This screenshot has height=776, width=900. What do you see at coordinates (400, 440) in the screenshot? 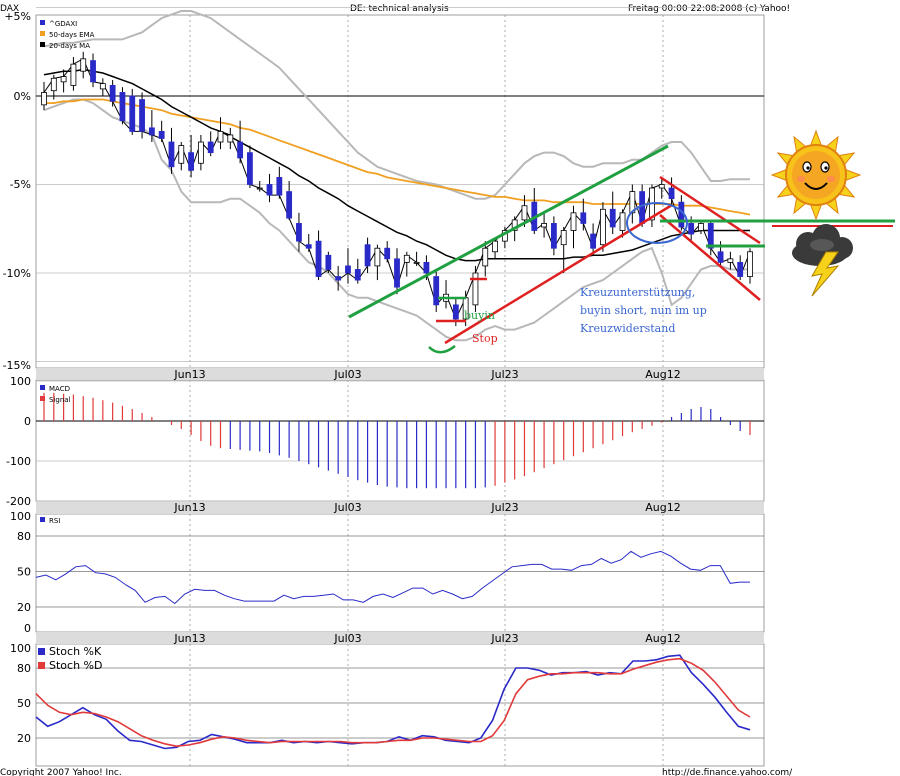
I see `macd-panel-frame` at bounding box center [400, 440].